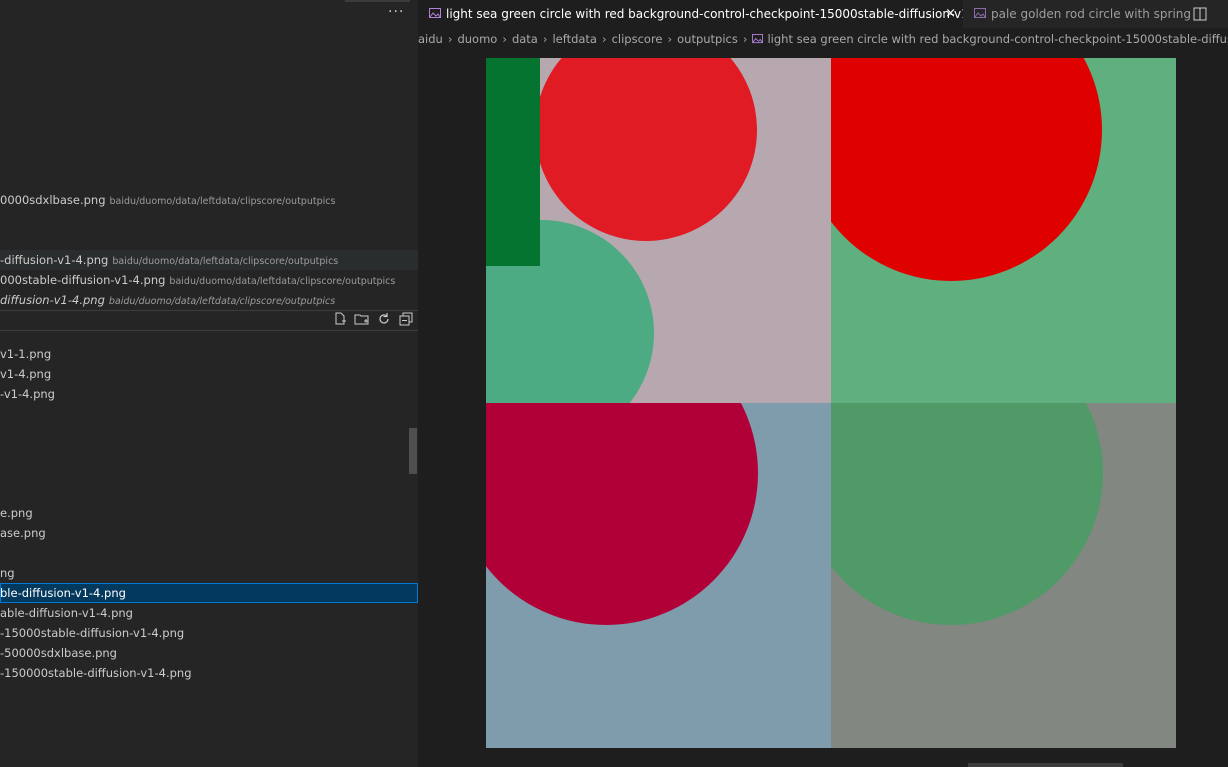  I want to click on breadcrumb-item: clipscore, so click(637, 39).